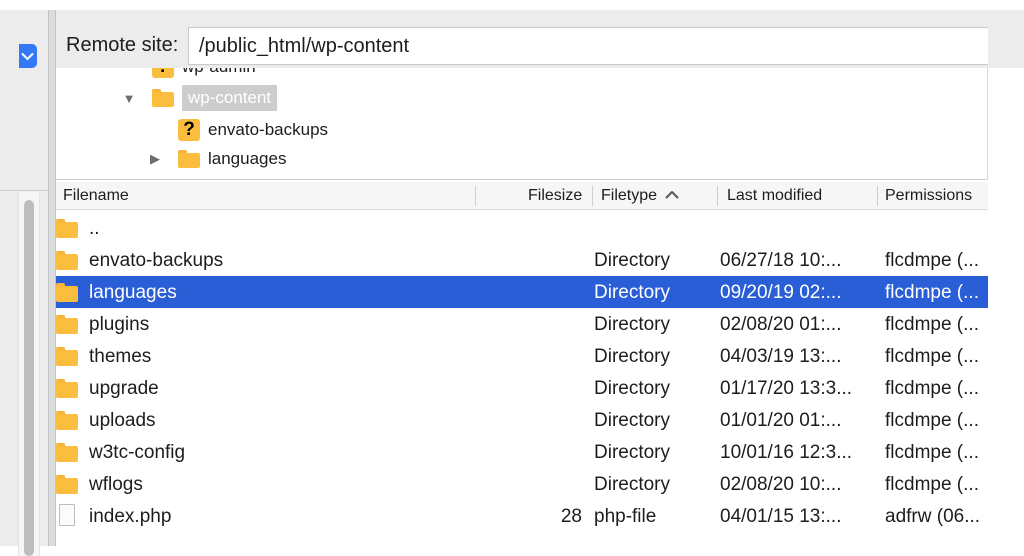  I want to click on column-header-filetype: Filetype, so click(640, 196).